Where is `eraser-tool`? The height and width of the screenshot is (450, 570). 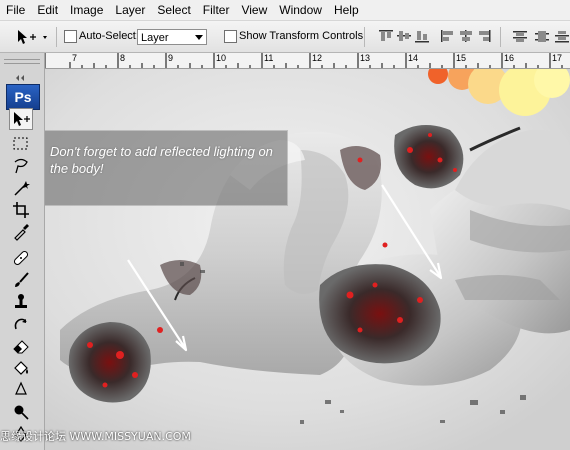 eraser-tool is located at coordinates (21, 346).